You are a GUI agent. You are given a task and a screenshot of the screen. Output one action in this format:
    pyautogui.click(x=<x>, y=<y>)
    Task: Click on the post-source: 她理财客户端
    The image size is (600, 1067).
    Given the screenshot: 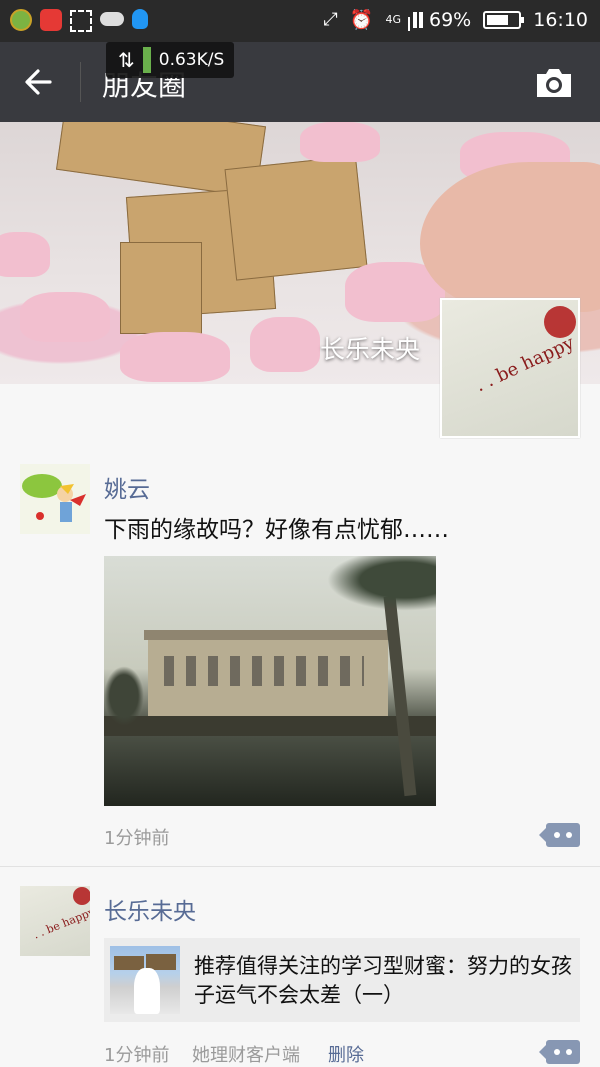 What is the action you would take?
    pyautogui.click(x=246, y=1054)
    